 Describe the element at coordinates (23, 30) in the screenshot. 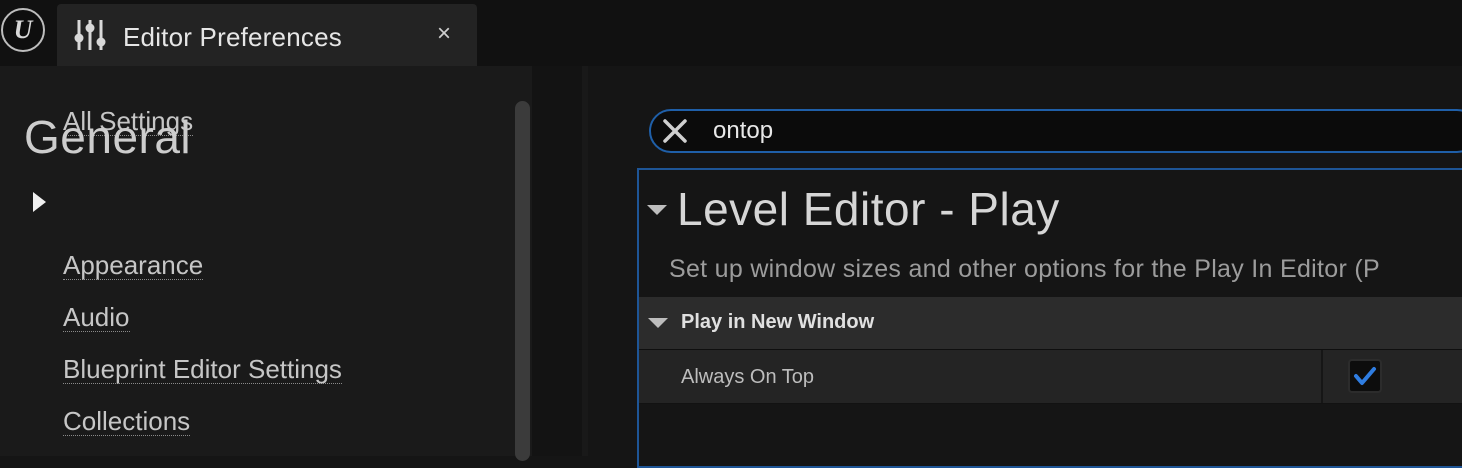

I see `unreal-engine-logo-icon: U` at that location.